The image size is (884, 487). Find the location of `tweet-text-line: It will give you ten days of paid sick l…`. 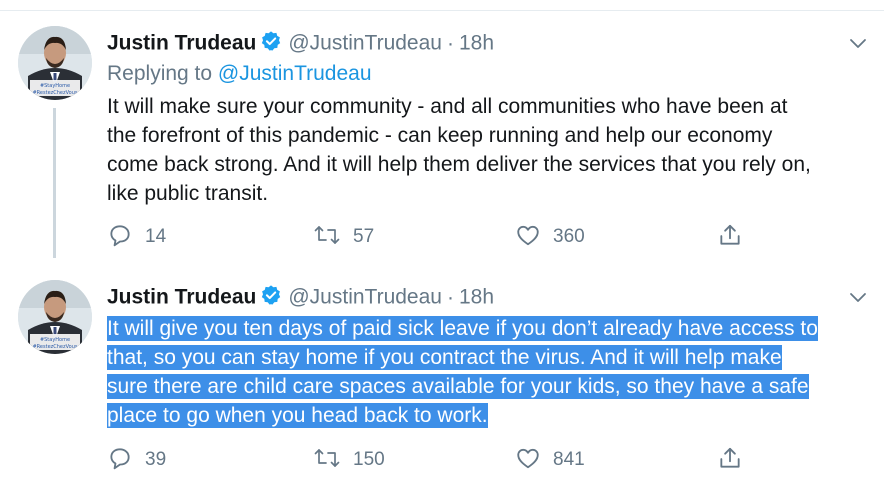

tweet-text-line: It will give you ten days of paid sick l… is located at coordinates (462, 328).